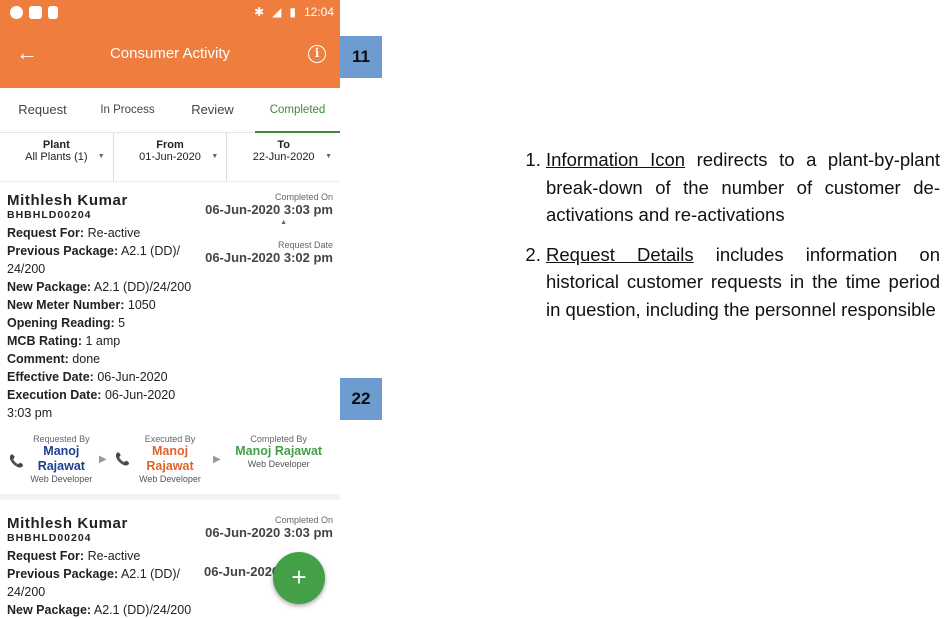 Image resolution: width=950 pixels, height=618 pixels. I want to click on app-bar: ← Consumer Activity i, so click(170, 55).